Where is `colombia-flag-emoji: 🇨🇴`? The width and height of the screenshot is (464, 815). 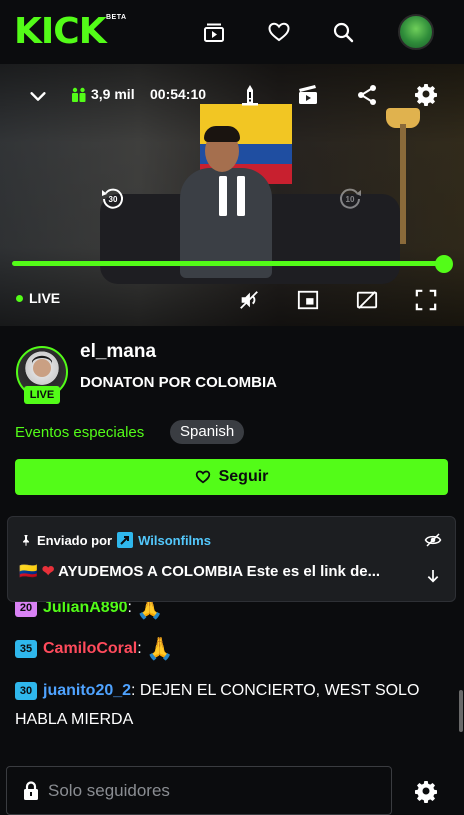 colombia-flag-emoji: 🇨🇴 is located at coordinates (28, 571).